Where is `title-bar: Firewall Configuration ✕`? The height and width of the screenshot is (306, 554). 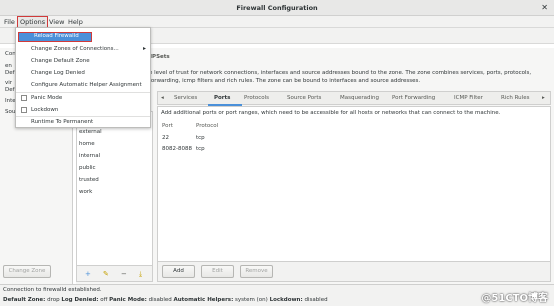
title-bar: Firewall Configuration ✕ is located at coordinates (277, 8).